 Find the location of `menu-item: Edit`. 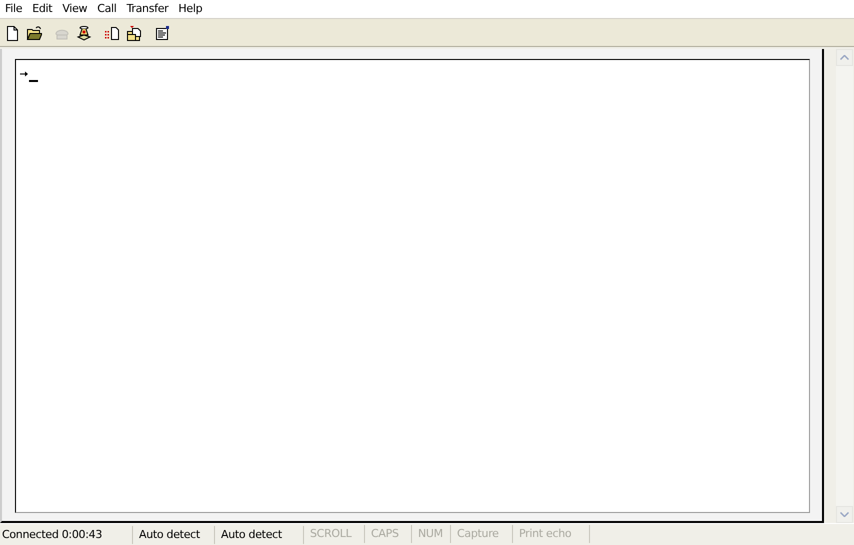

menu-item: Edit is located at coordinates (42, 9).